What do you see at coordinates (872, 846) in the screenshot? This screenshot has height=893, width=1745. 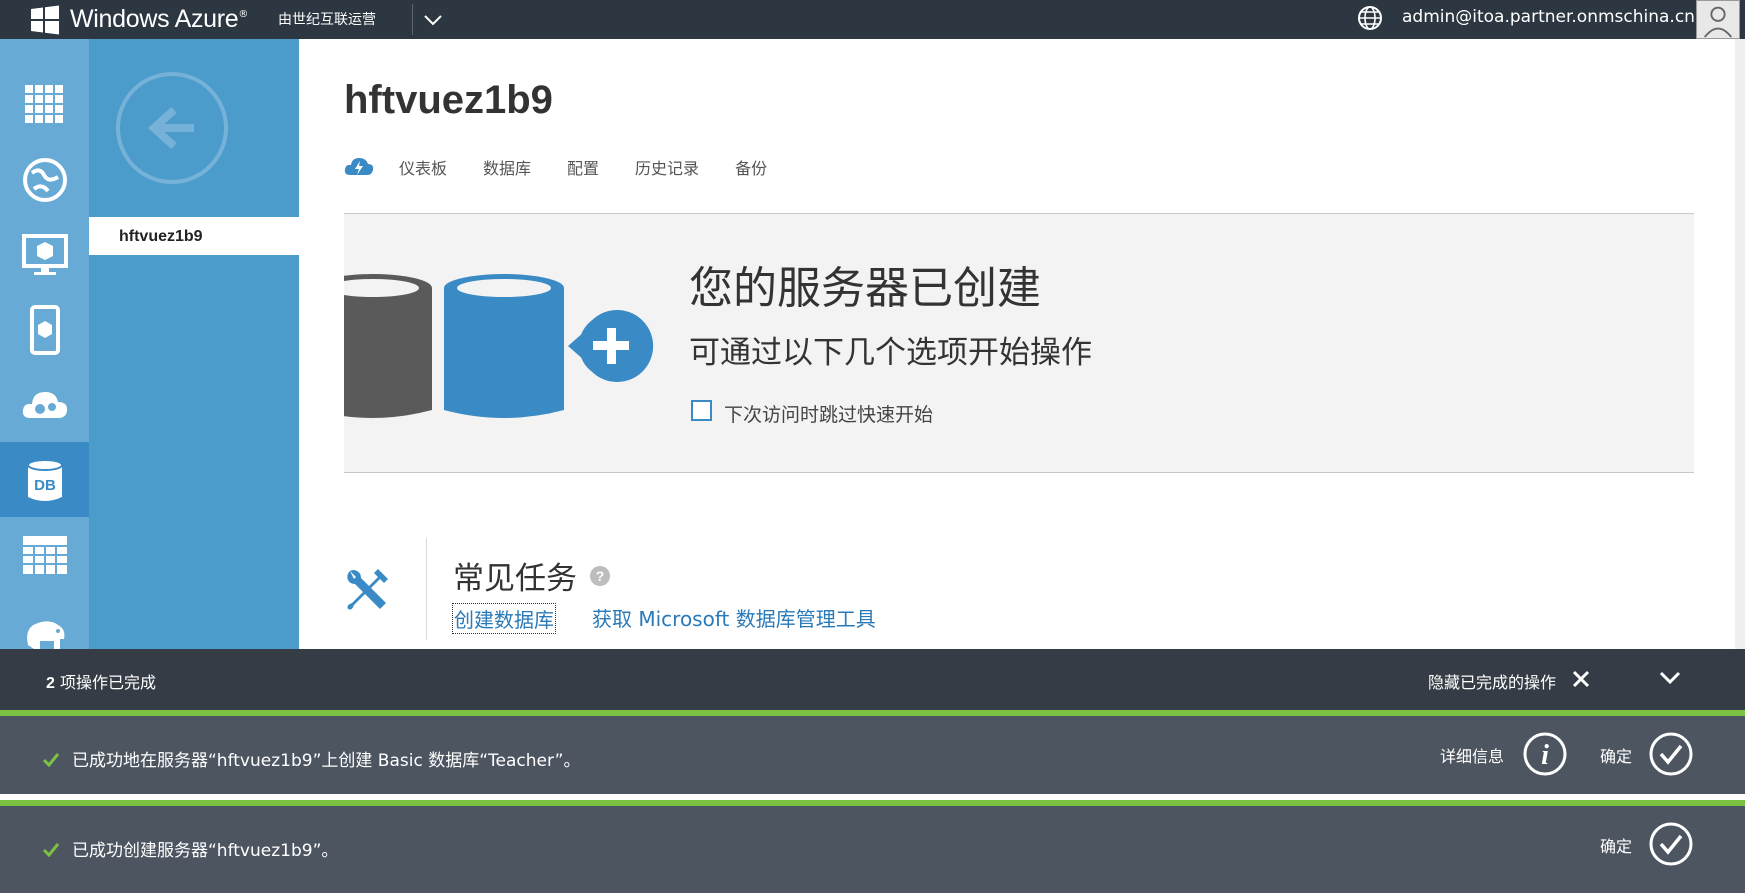 I see `notification-item: 已成功创建服务器“hftvuez1b9”。 确定` at bounding box center [872, 846].